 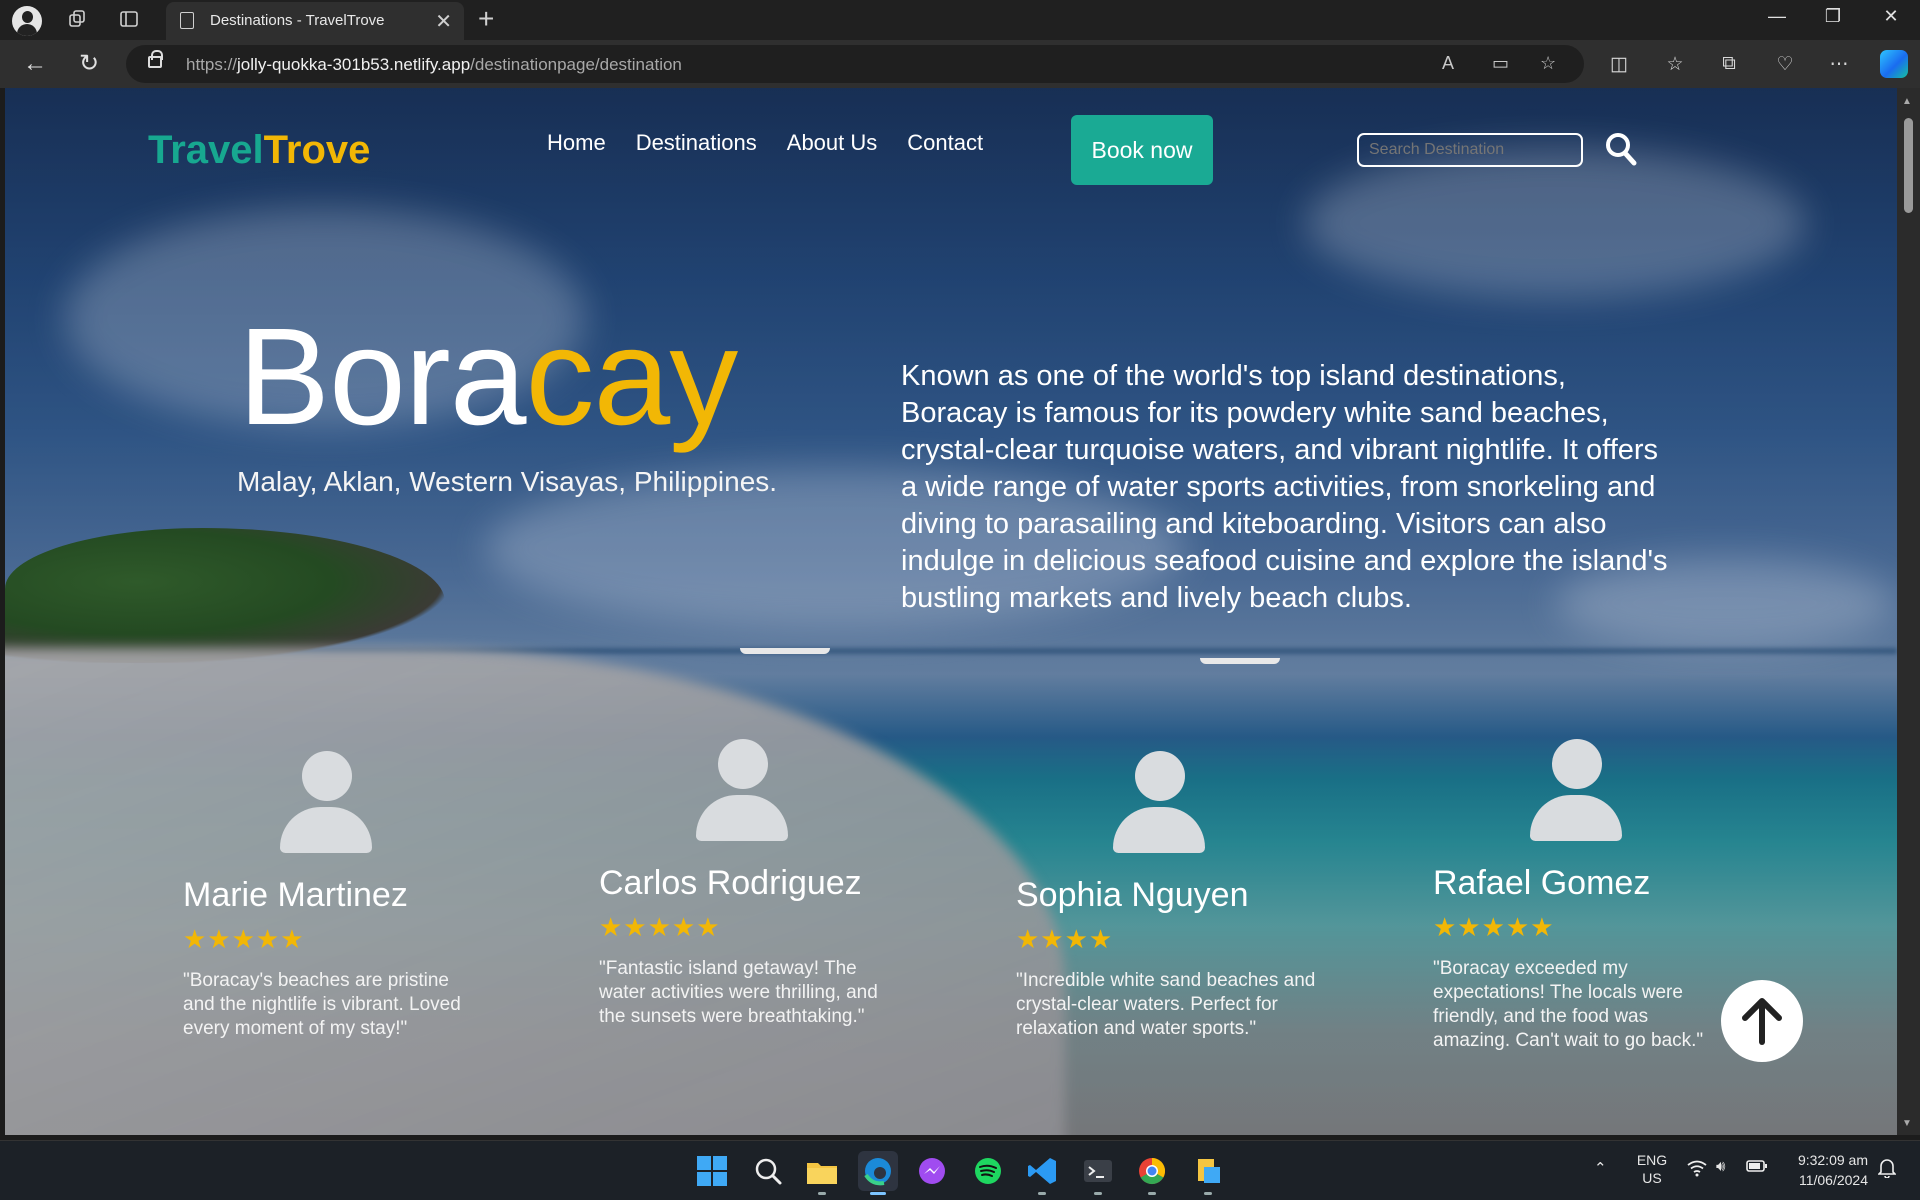 What do you see at coordinates (1042, 1173) in the screenshot?
I see `vscode-icon` at bounding box center [1042, 1173].